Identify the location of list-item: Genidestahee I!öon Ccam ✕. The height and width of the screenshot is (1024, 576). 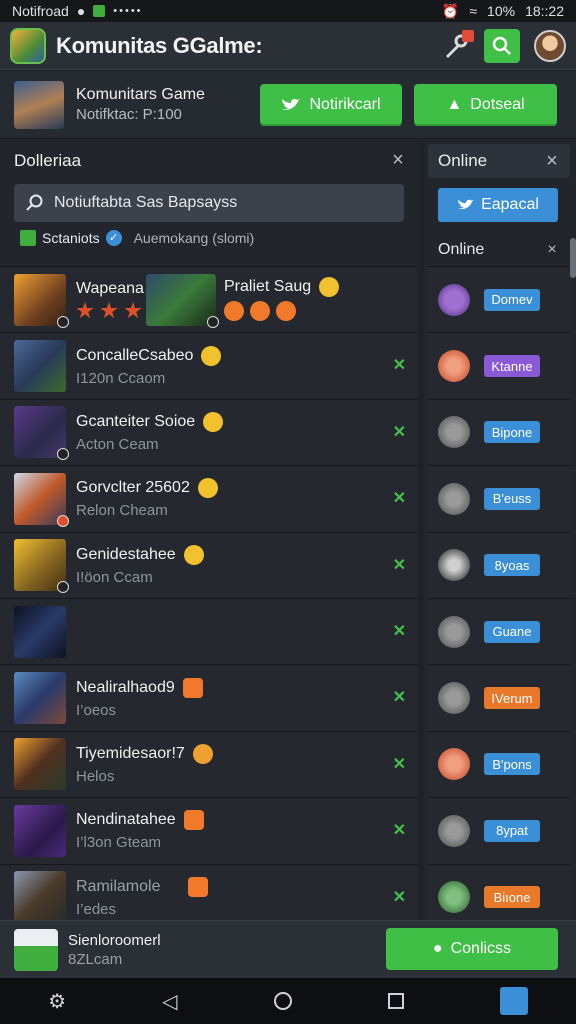
(209, 564).